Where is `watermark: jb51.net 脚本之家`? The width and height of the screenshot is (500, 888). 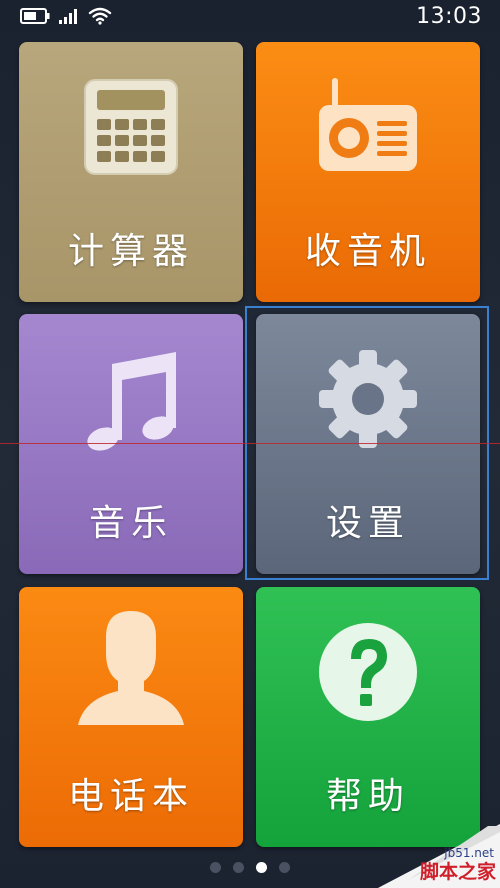 watermark: jb51.net 脚本之家 is located at coordinates (434, 854).